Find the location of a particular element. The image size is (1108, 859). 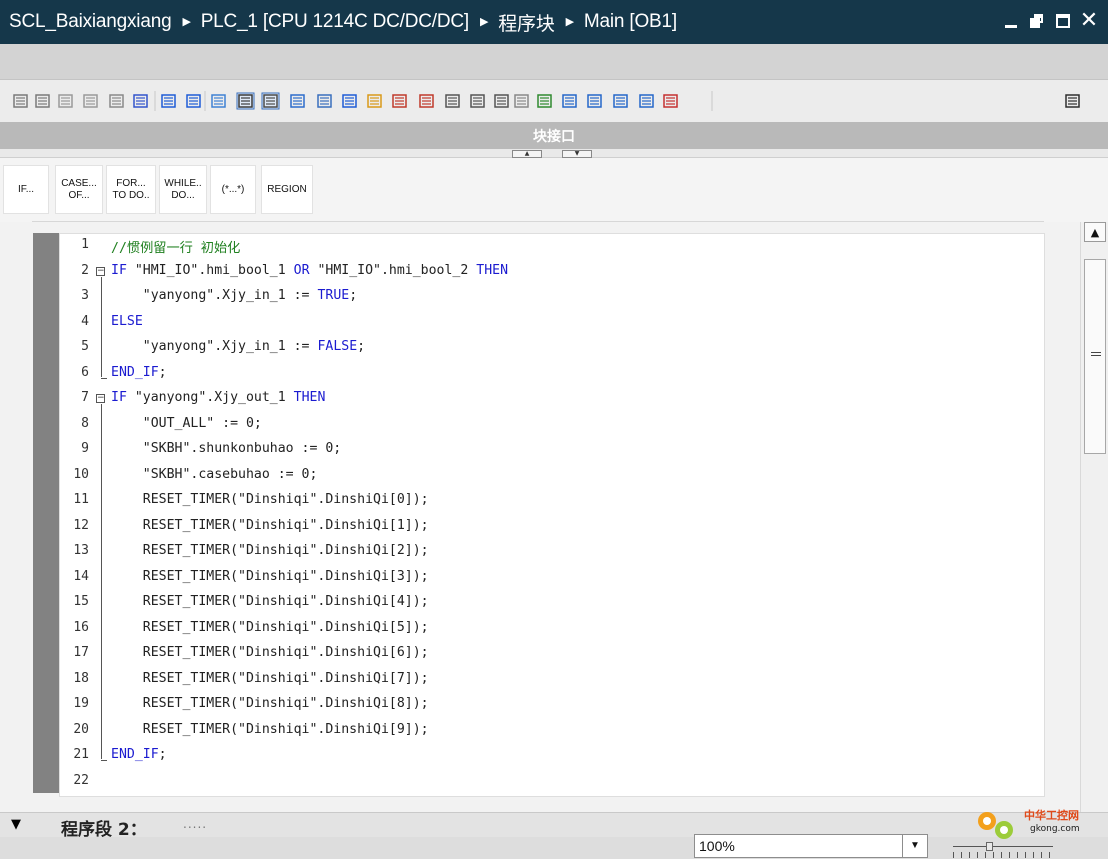

breadcrumb-item: SCL_Baixiangxiang is located at coordinates (90, 22).